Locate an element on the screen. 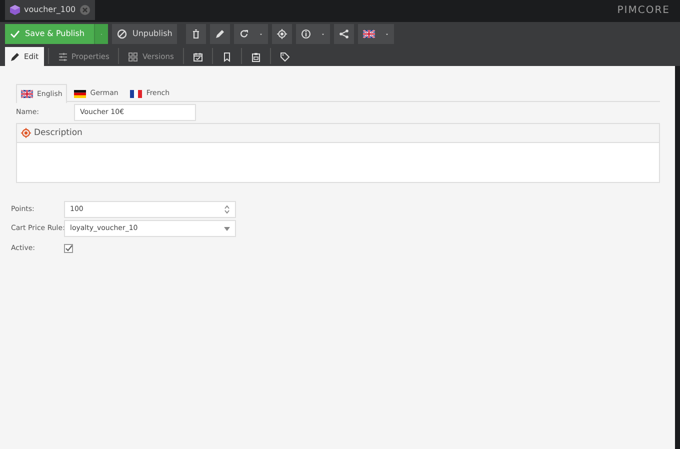  target-button is located at coordinates (282, 34).